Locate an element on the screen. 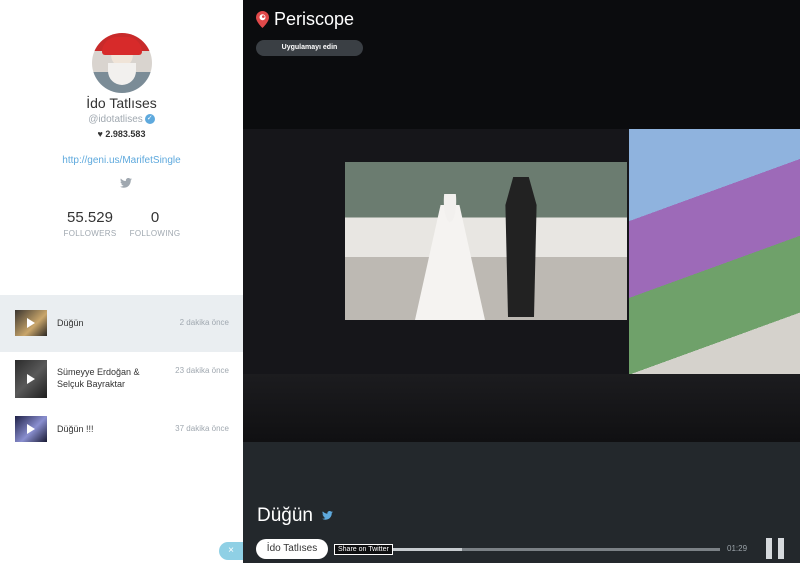 The width and height of the screenshot is (800, 563). broadcast-title-main: Düğün is located at coordinates (295, 516).